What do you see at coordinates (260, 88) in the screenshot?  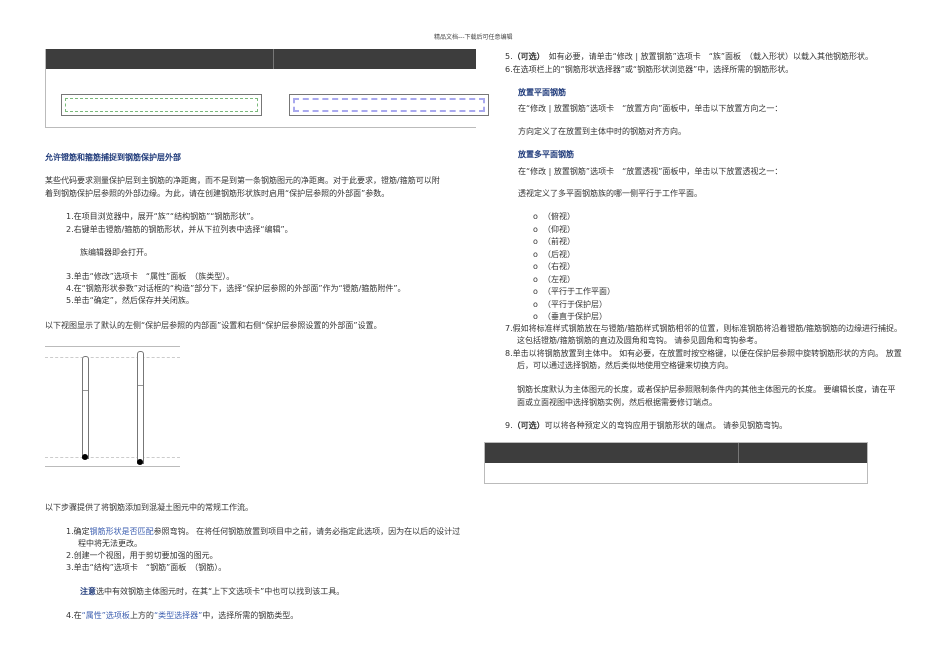 I see `cover-comparison-table` at bounding box center [260, 88].